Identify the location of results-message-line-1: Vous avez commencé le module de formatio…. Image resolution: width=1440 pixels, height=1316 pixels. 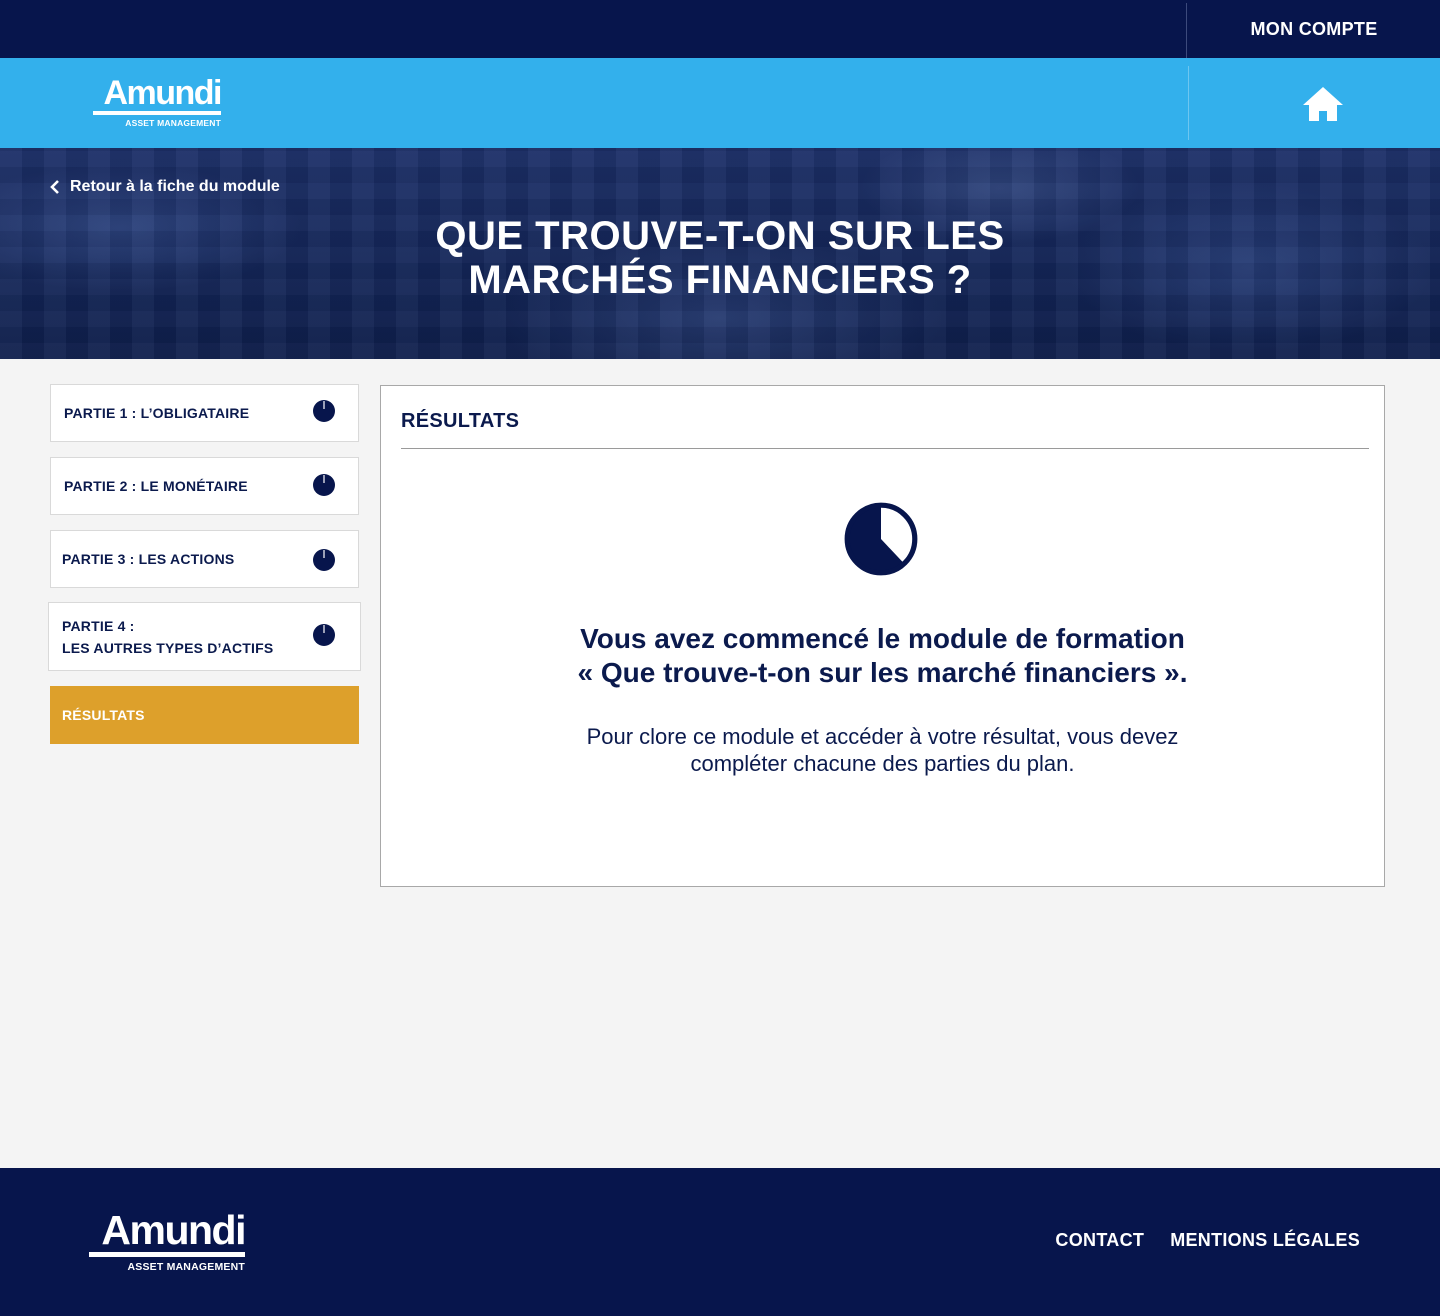
(882, 638).